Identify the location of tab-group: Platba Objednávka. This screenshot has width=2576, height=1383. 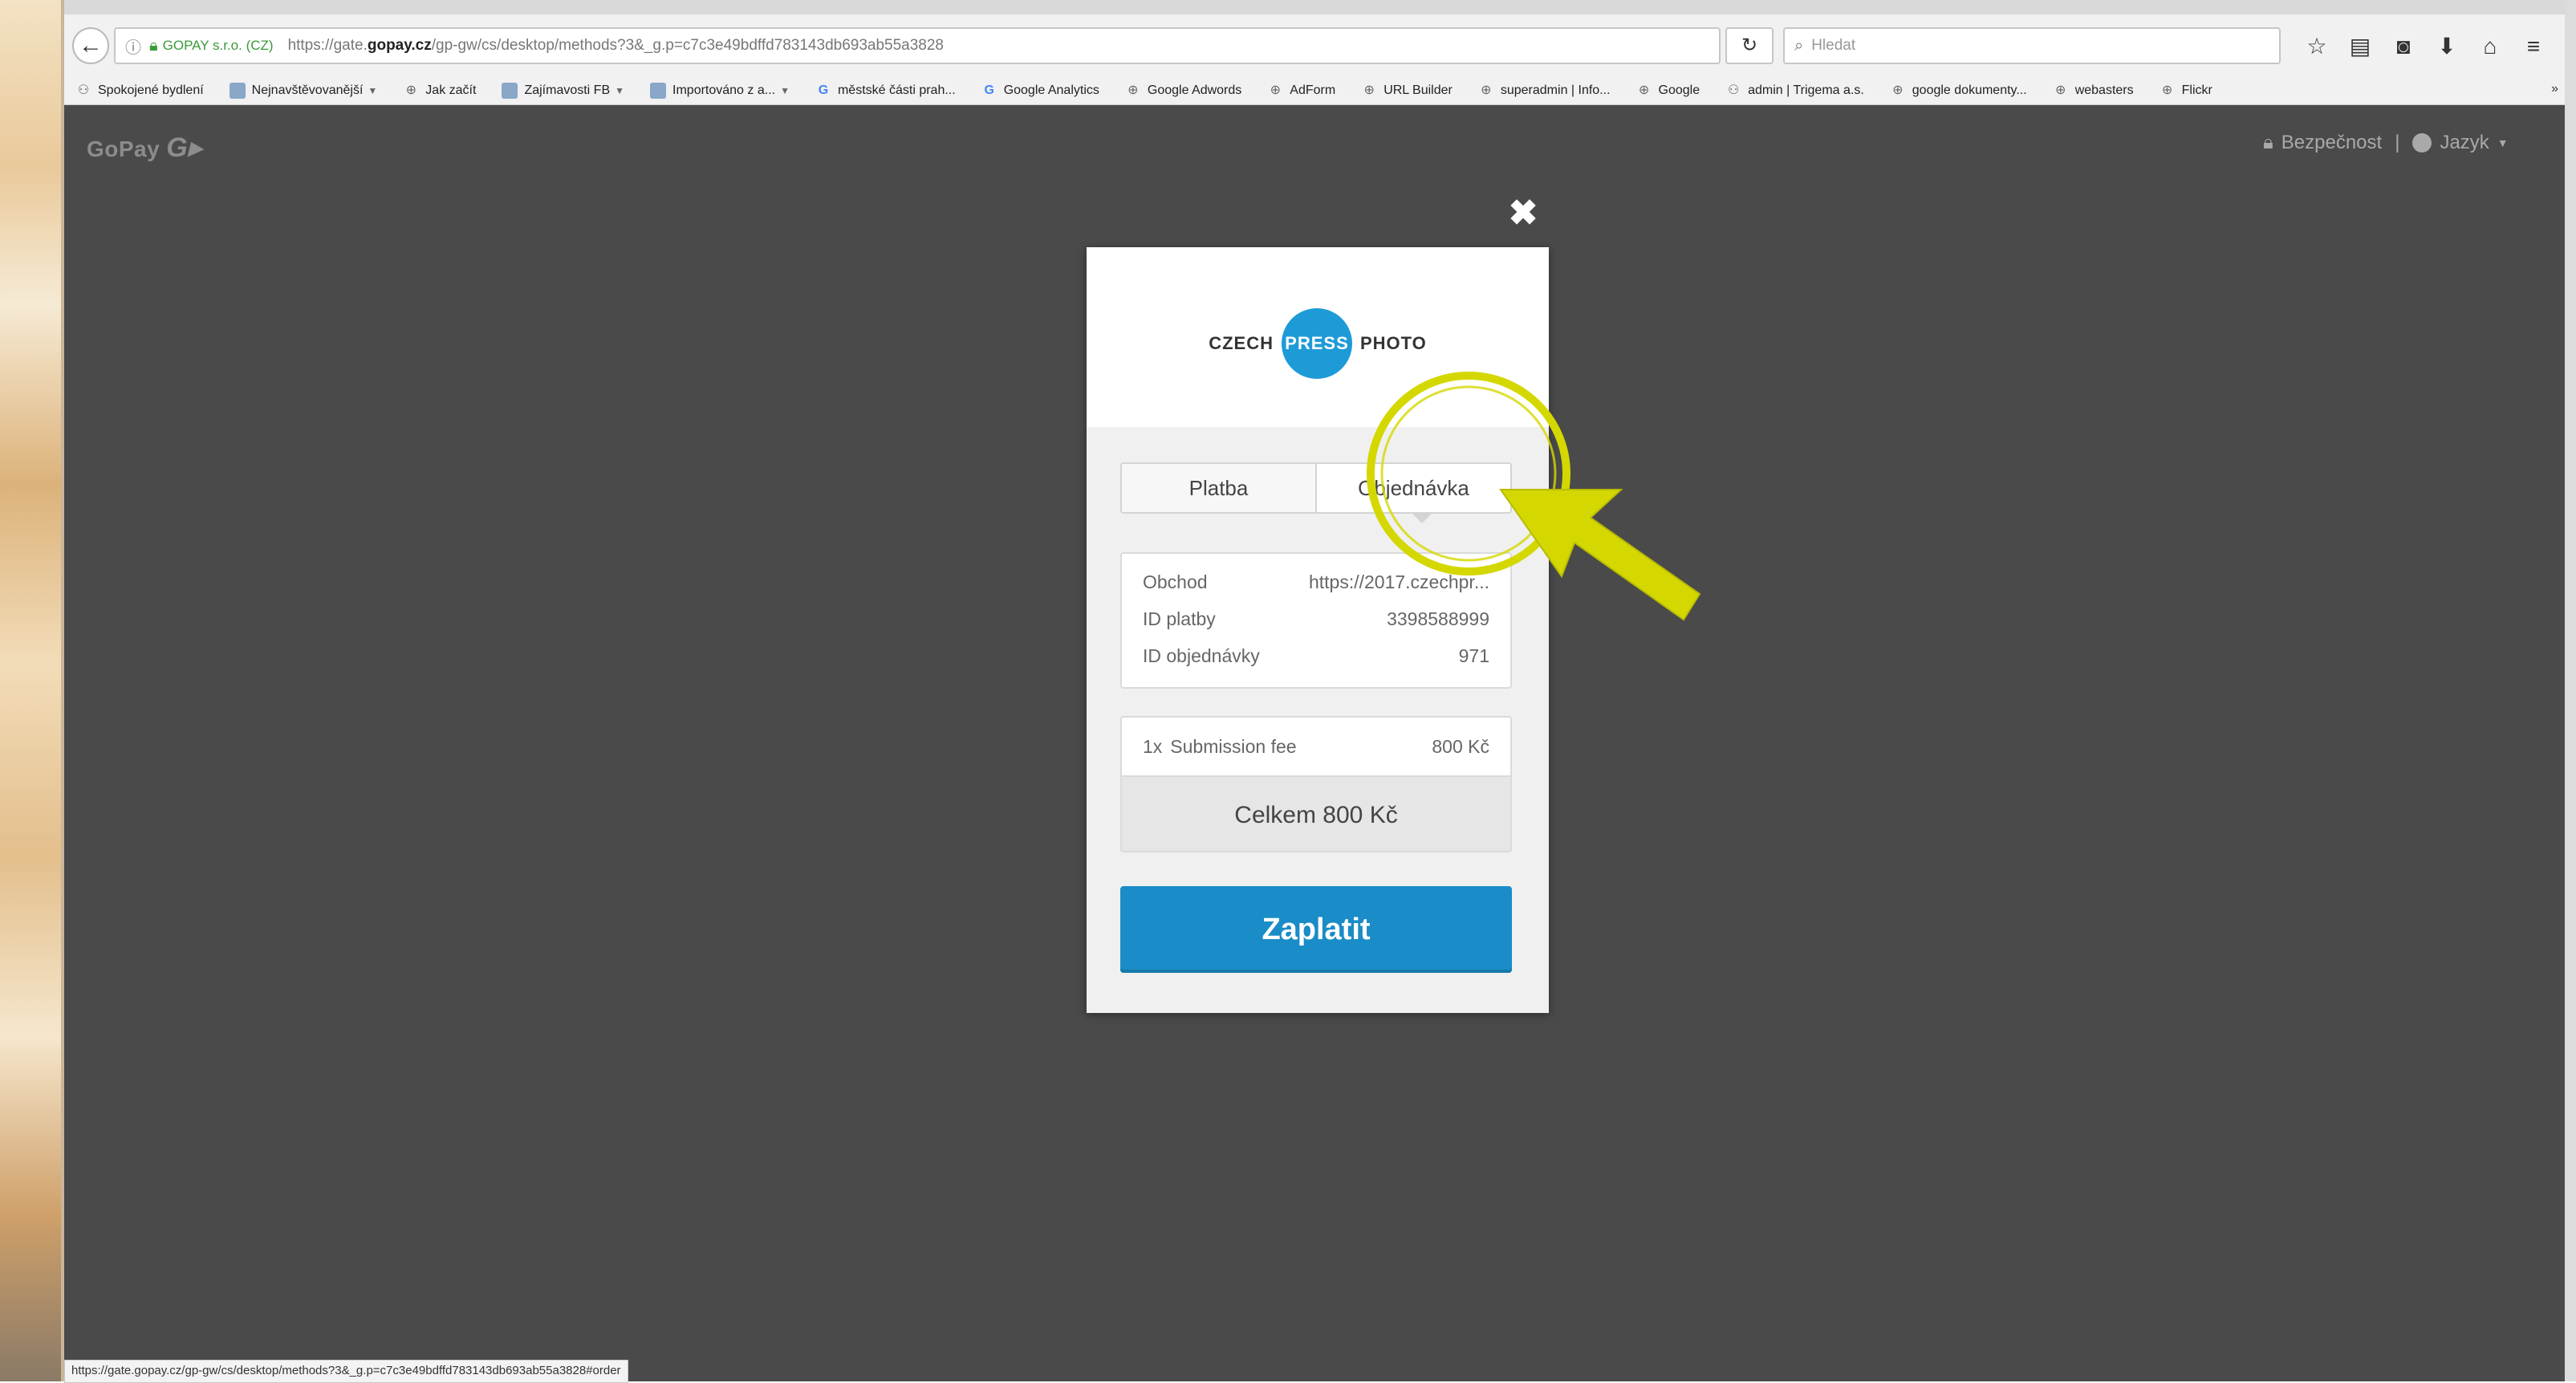
(1316, 488).